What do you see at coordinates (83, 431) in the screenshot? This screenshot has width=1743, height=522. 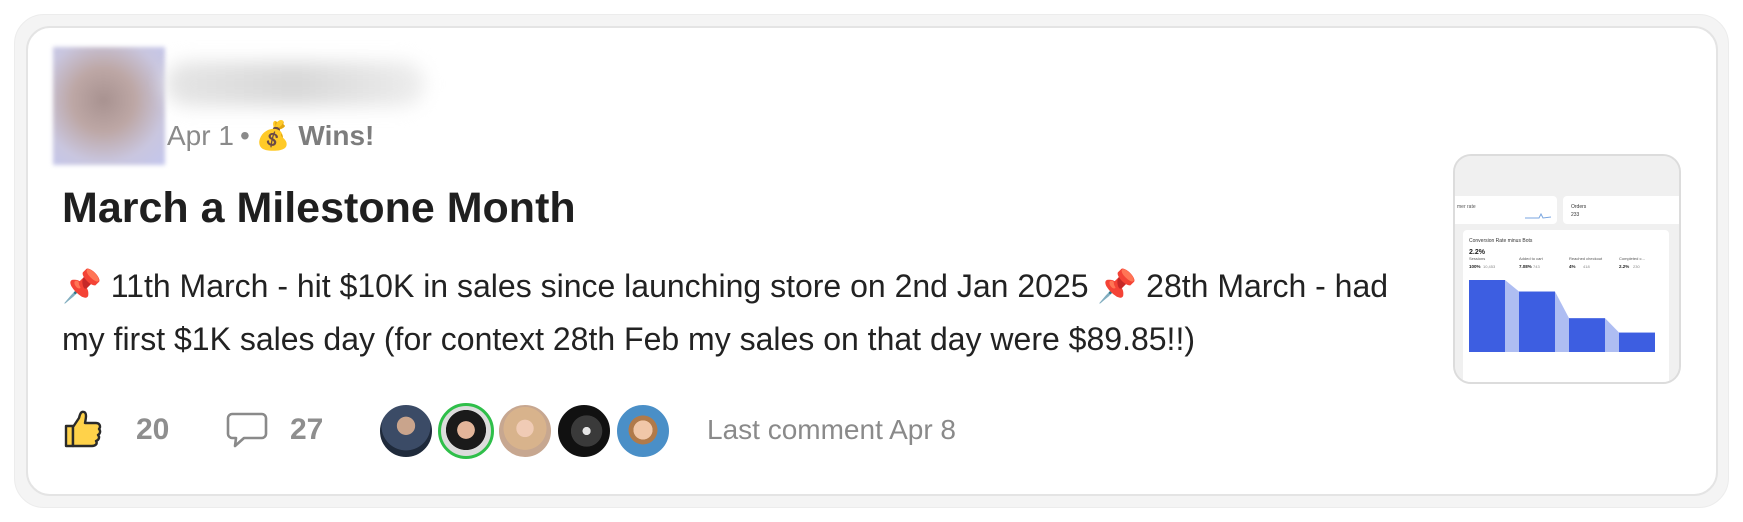 I see `thumbs-up-icon` at bounding box center [83, 431].